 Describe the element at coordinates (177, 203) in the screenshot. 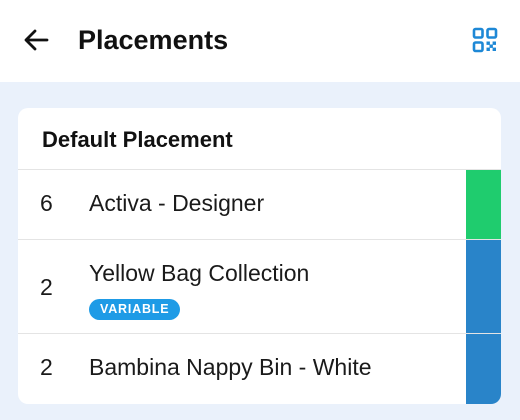

I see `item-name: Activa - Designer` at that location.